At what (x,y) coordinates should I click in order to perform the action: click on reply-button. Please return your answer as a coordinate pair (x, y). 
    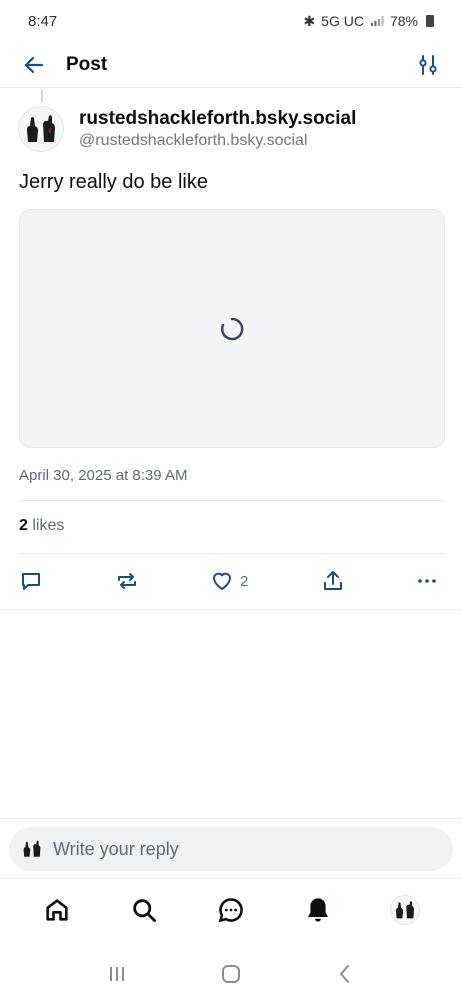
    Looking at the image, I should click on (31, 581).